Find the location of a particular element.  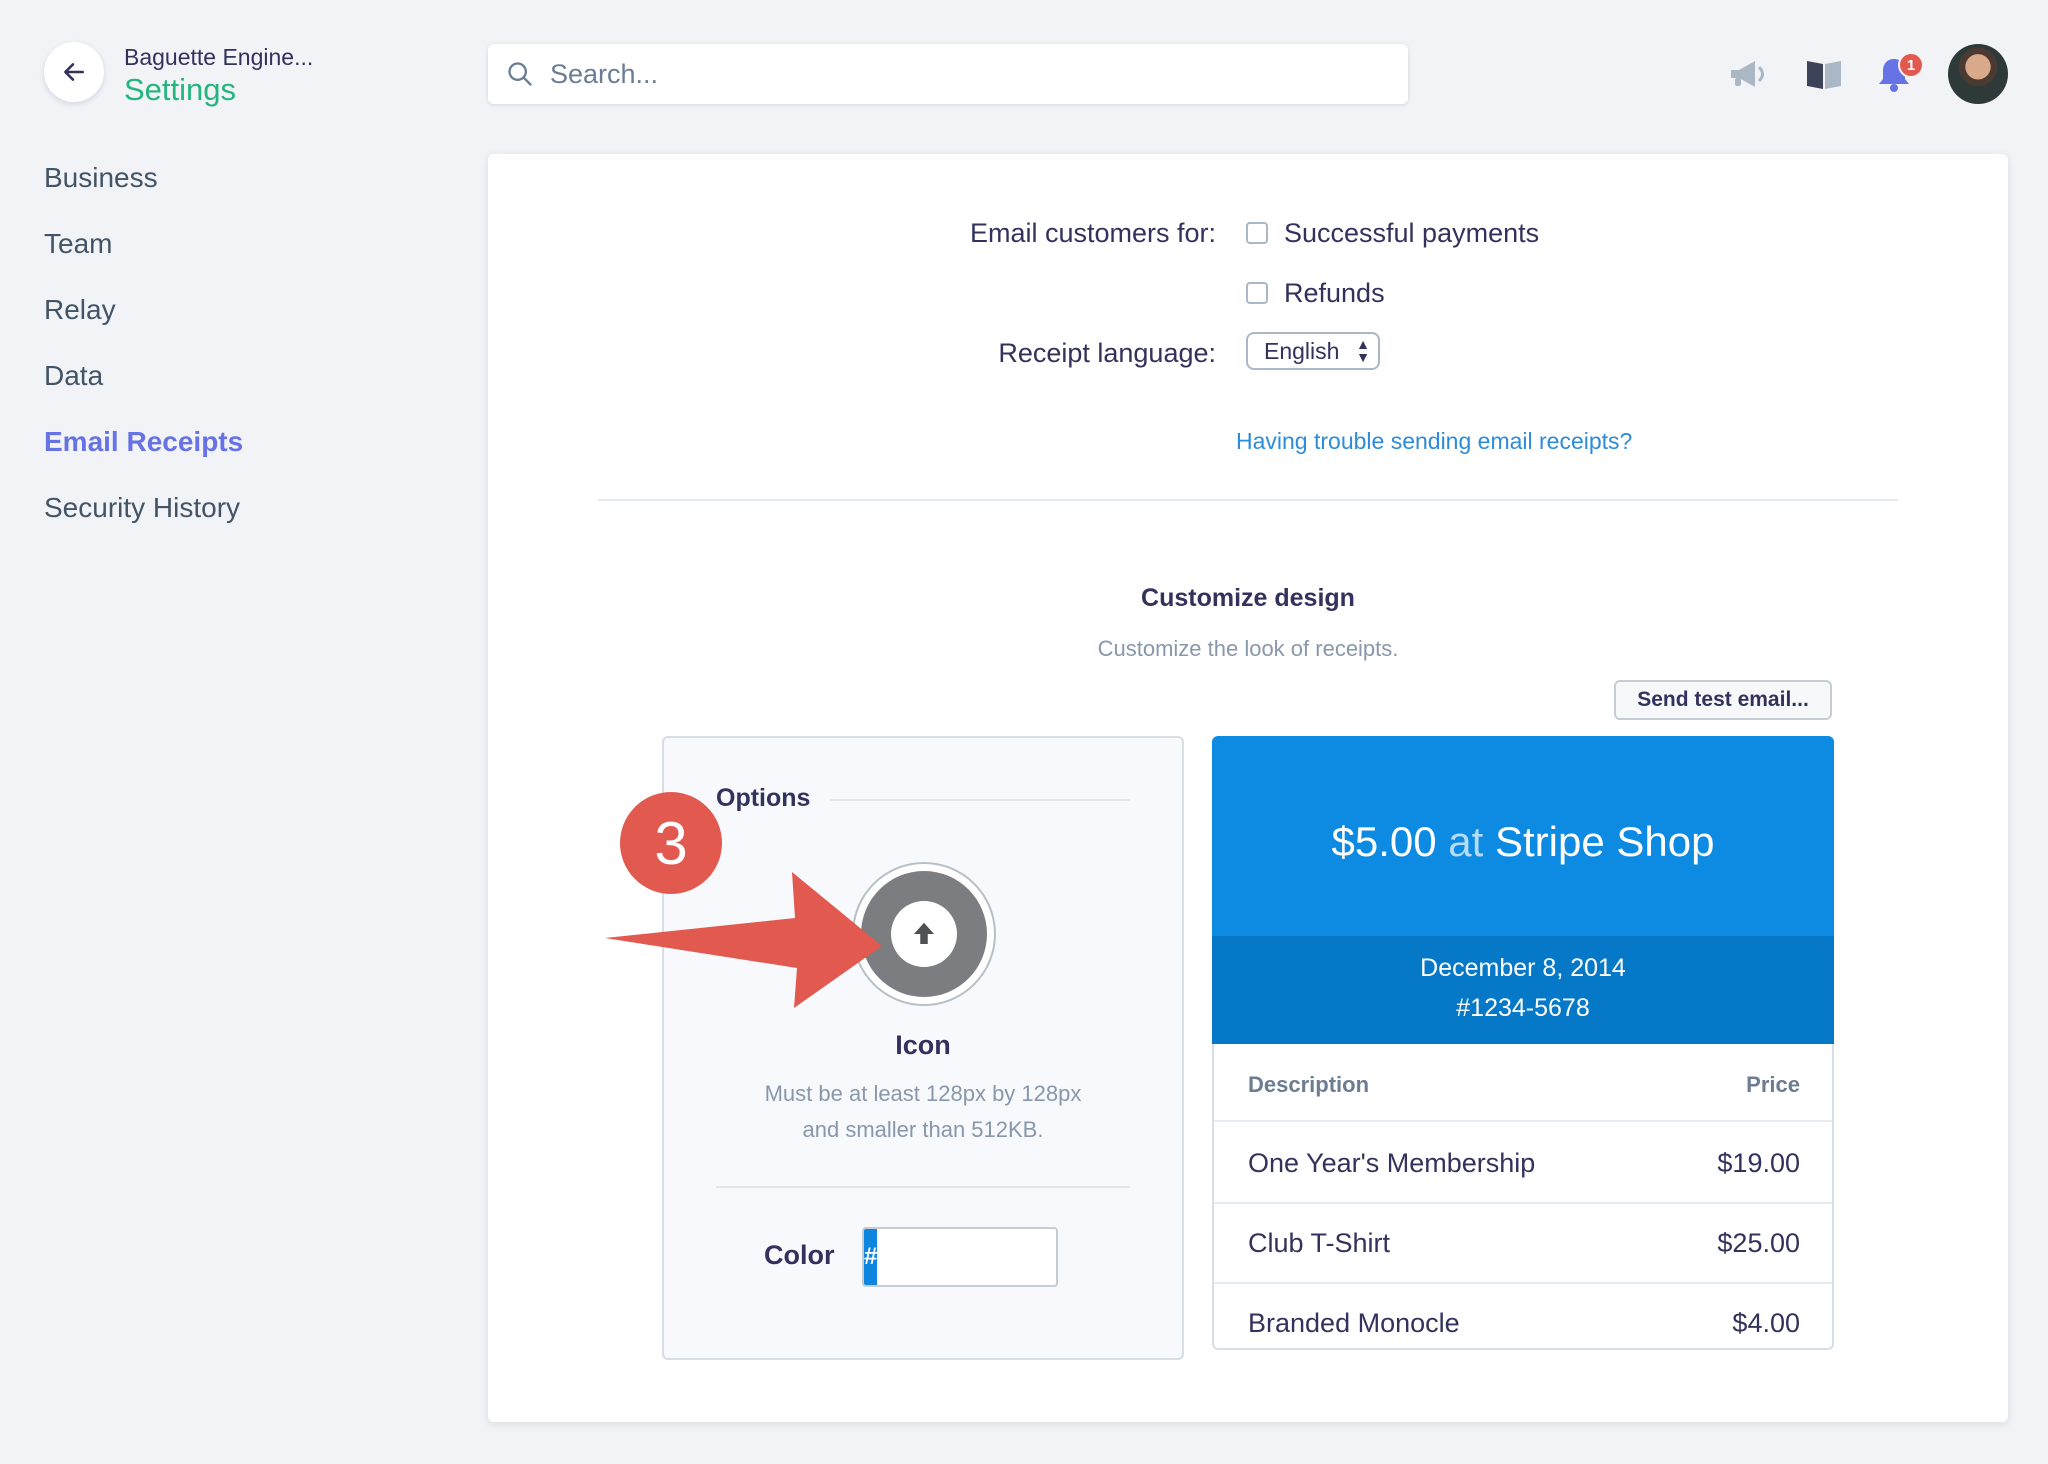

options-title-rule is located at coordinates (980, 800).